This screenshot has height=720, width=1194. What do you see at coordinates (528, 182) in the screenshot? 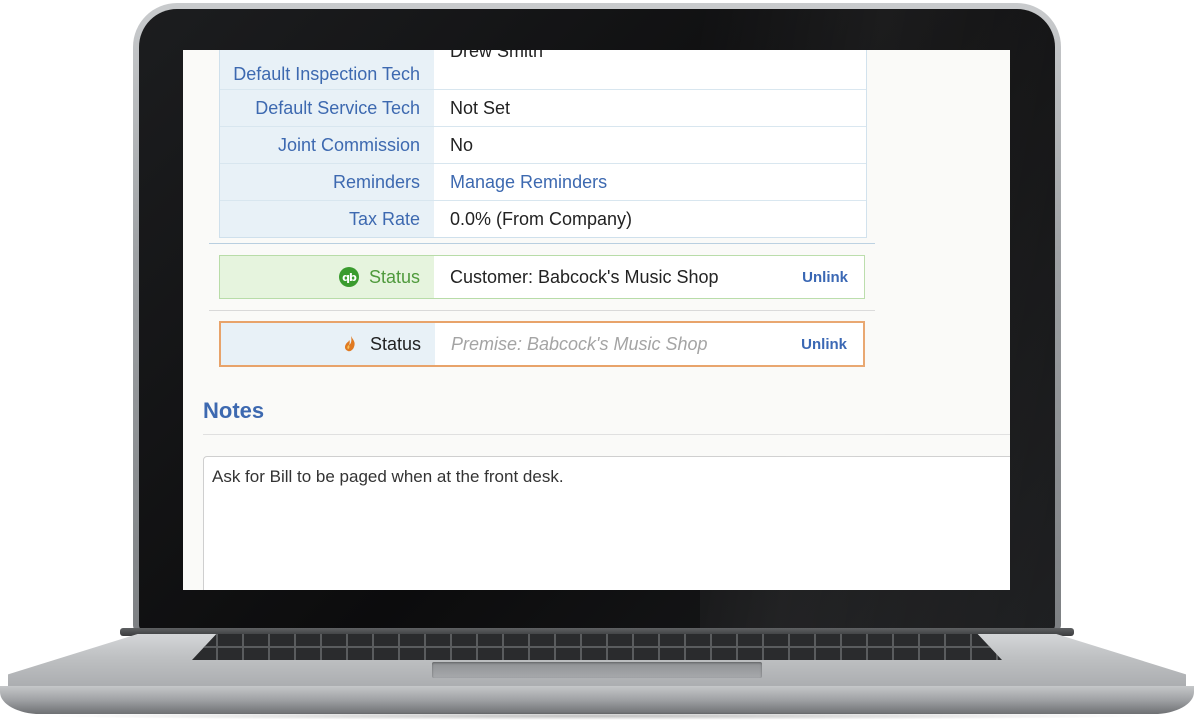
I see `manage-reminders-link: Manage Reminders` at bounding box center [528, 182].